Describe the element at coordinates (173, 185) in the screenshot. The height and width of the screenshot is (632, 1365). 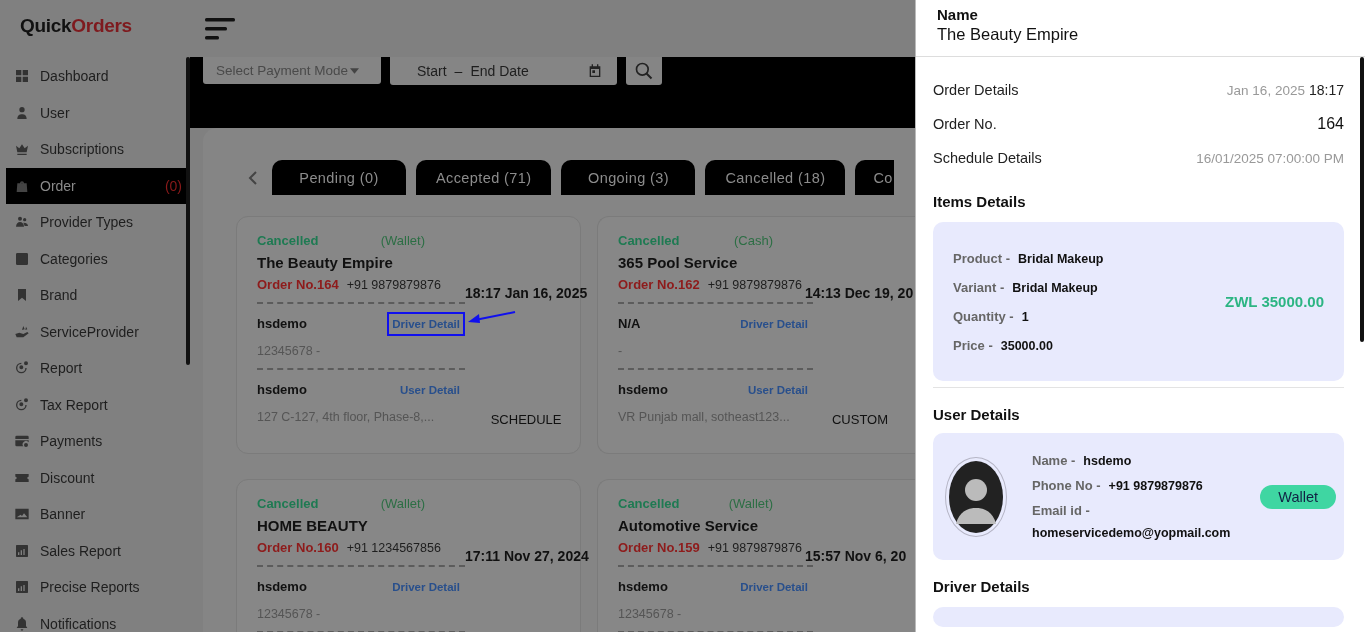
I see `order-count: (0)` at that location.